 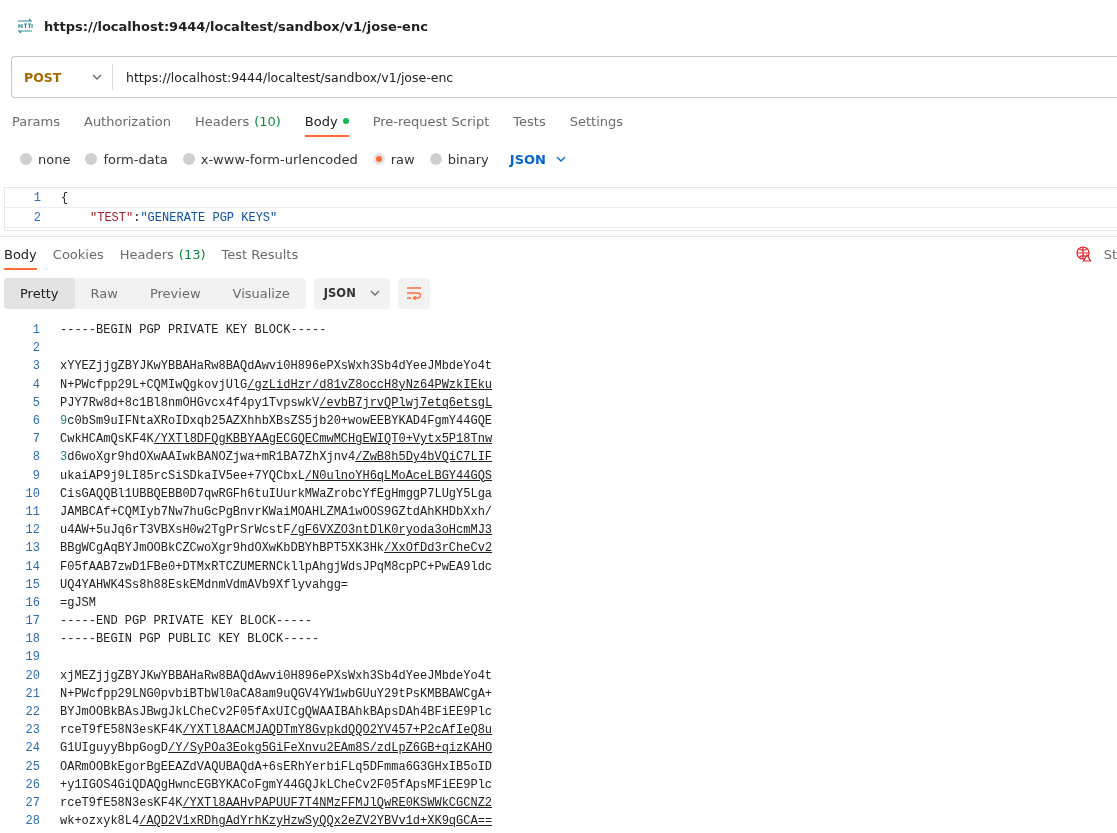 I want to click on response-tab: Body, so click(x=20, y=255).